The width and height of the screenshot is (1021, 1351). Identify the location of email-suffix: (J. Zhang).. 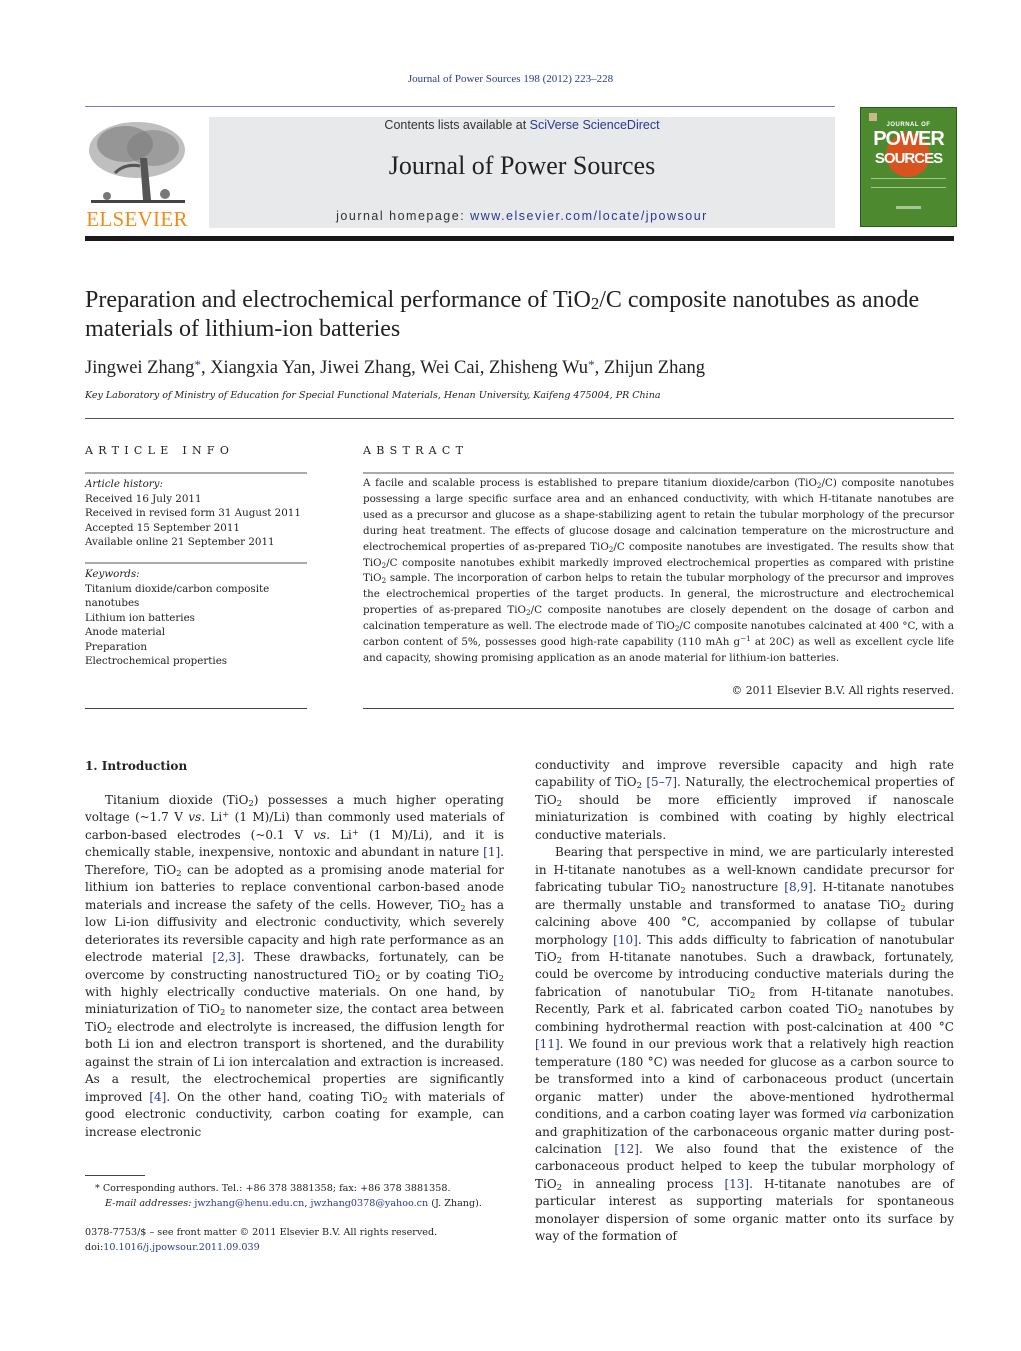
(455, 1203).